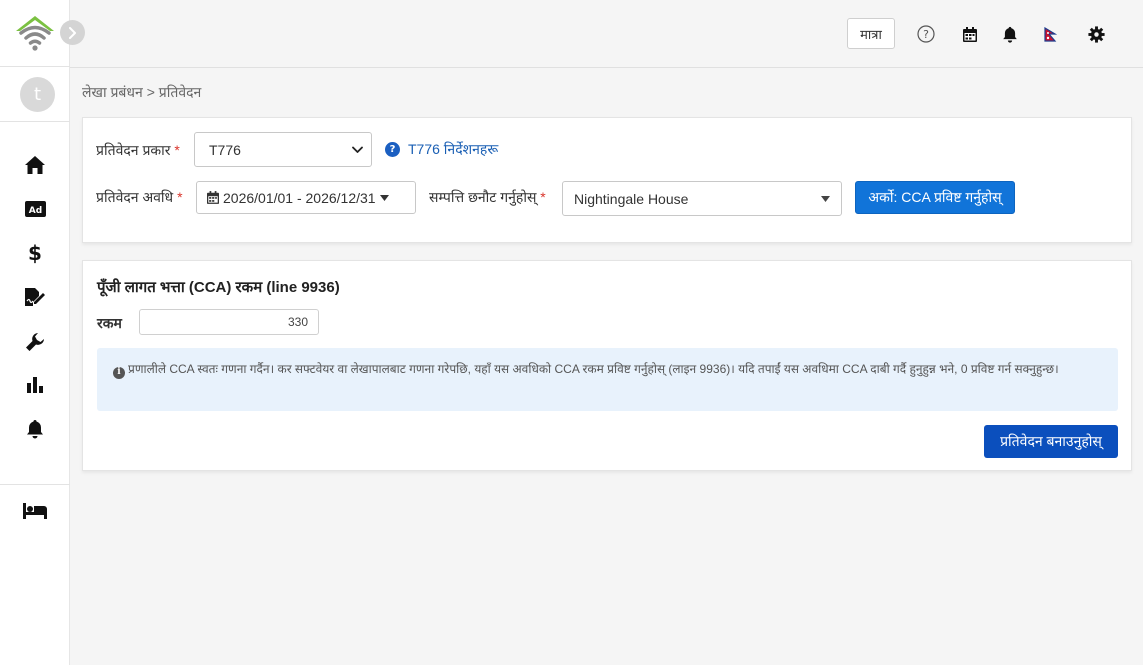  I want to click on chevron-right-icon, so click(72, 32).